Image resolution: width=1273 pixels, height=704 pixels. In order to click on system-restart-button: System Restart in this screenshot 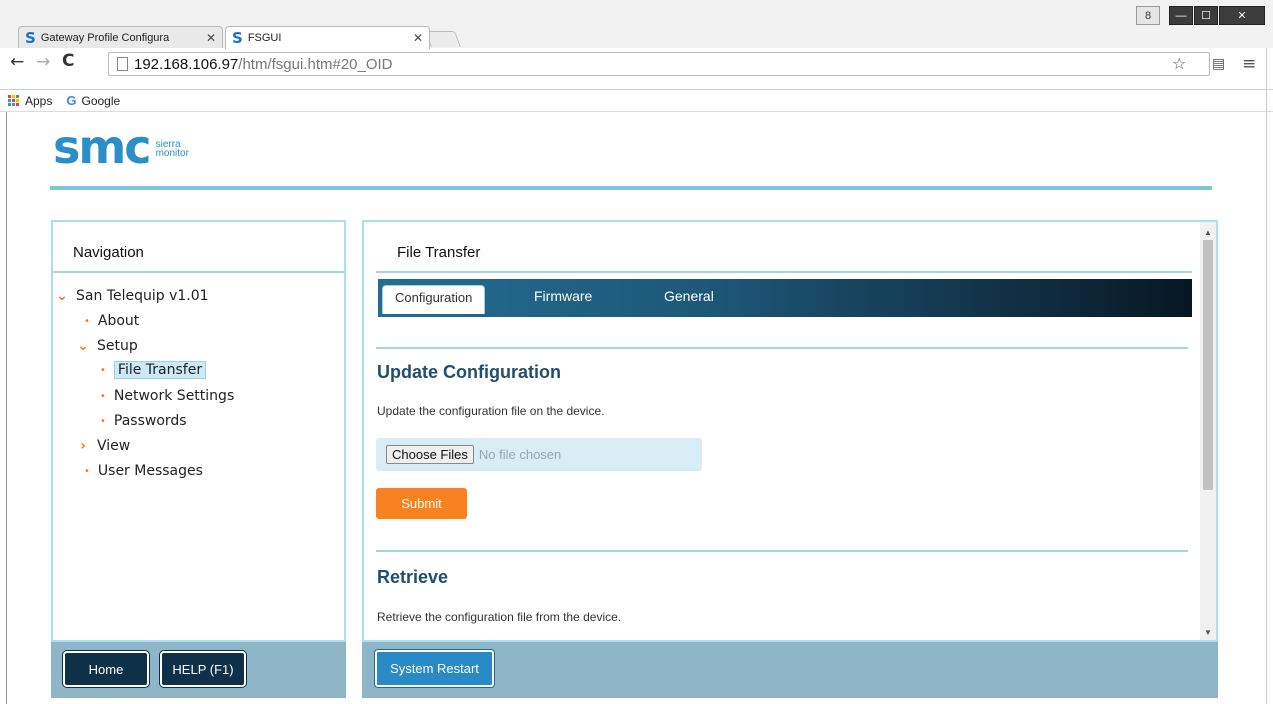, I will do `click(434, 668)`.